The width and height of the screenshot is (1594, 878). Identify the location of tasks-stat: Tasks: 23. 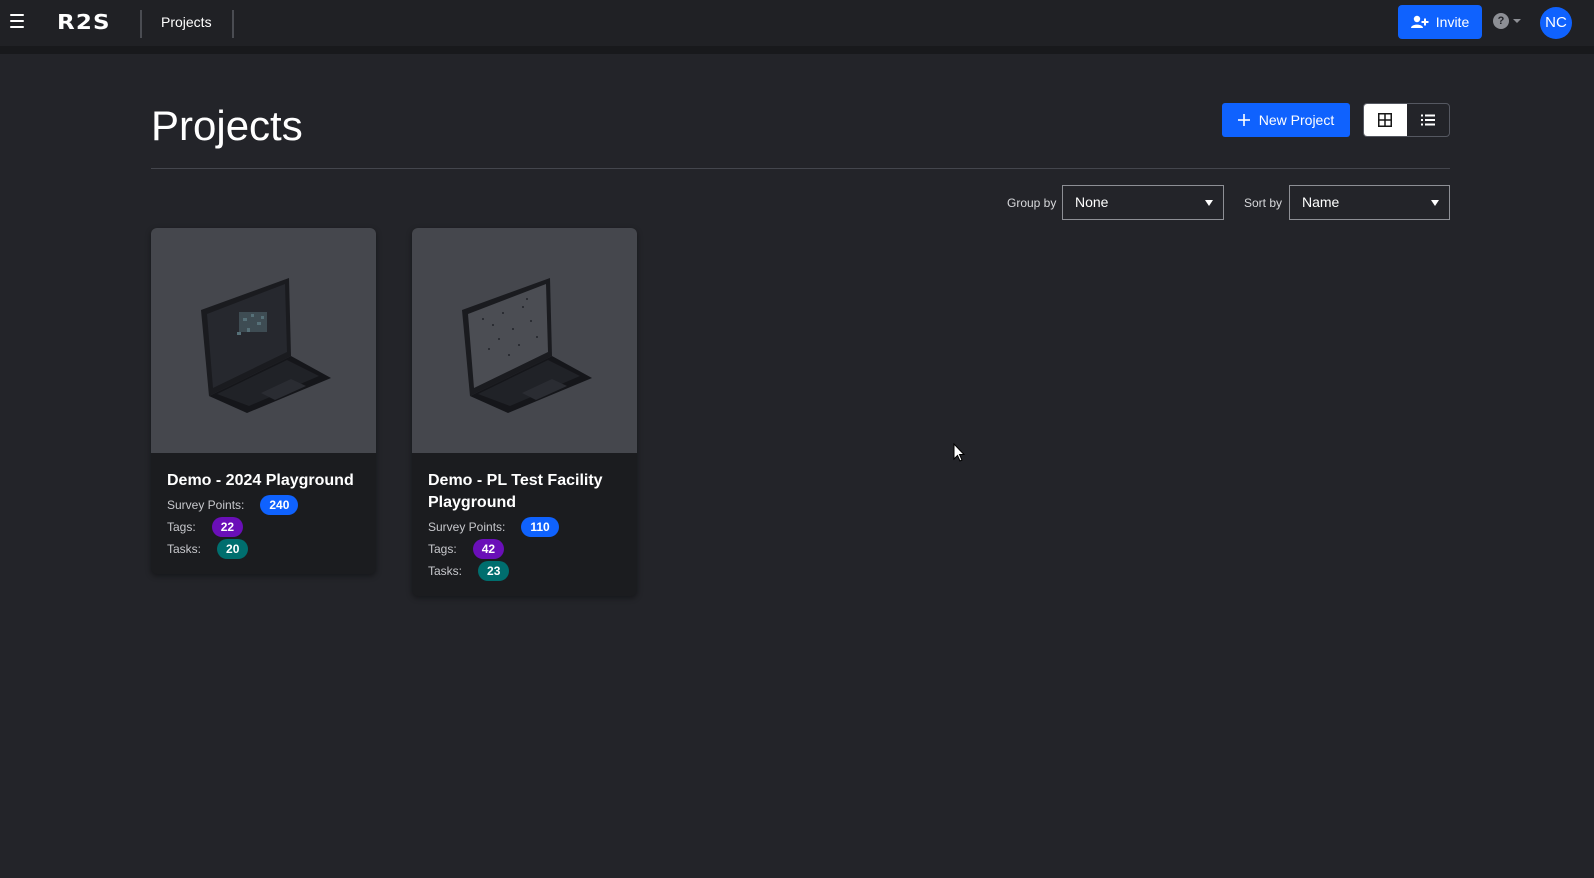
(525, 571).